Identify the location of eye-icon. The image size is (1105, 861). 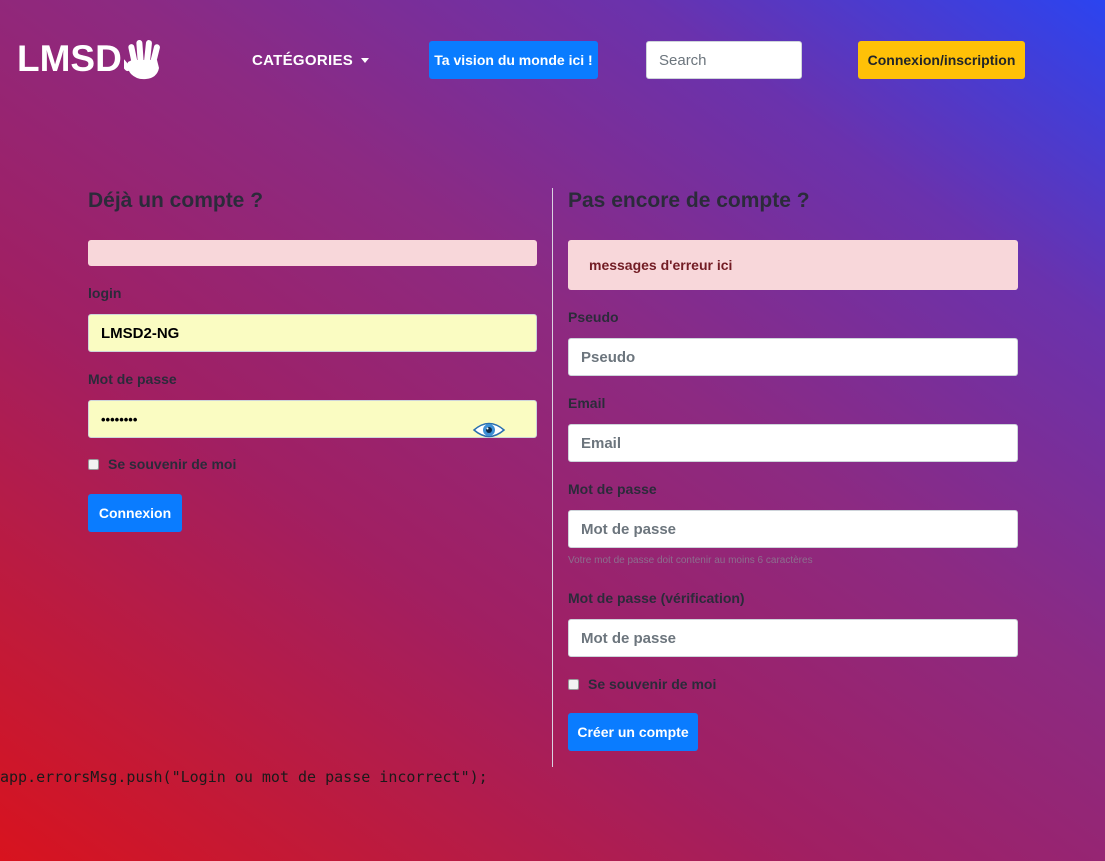
(489, 430).